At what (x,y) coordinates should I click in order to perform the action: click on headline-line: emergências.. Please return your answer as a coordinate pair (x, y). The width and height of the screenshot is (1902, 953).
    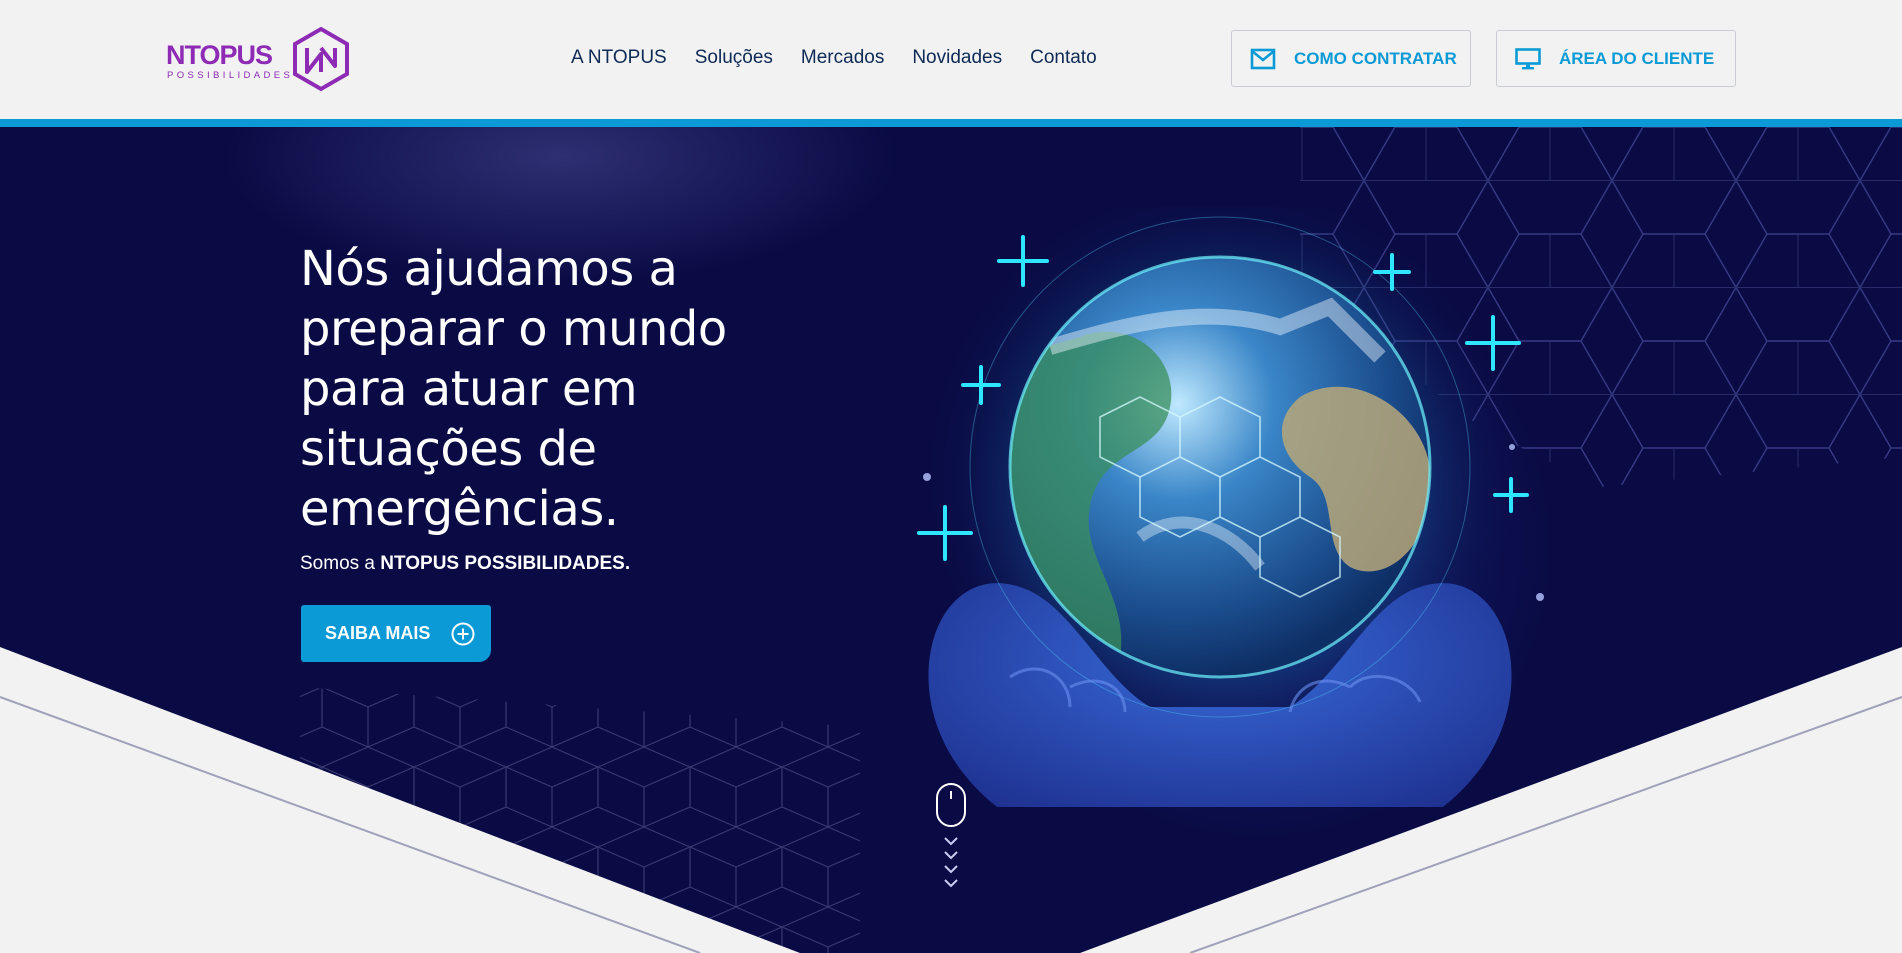
    Looking at the image, I should click on (459, 509).